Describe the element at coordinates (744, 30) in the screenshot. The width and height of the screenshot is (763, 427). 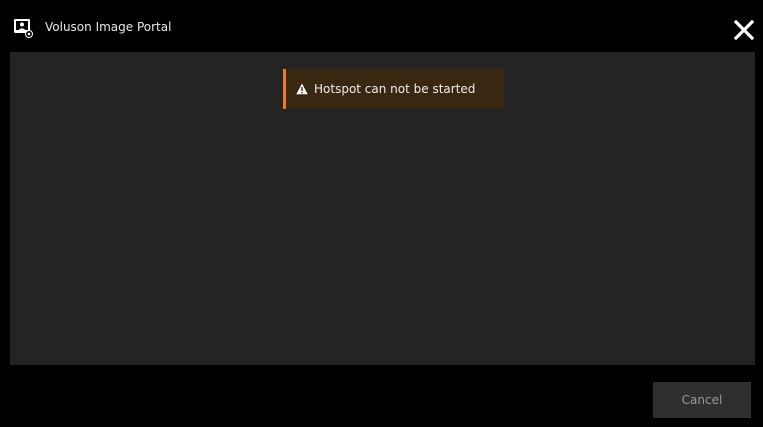
I see `close-icon` at that location.